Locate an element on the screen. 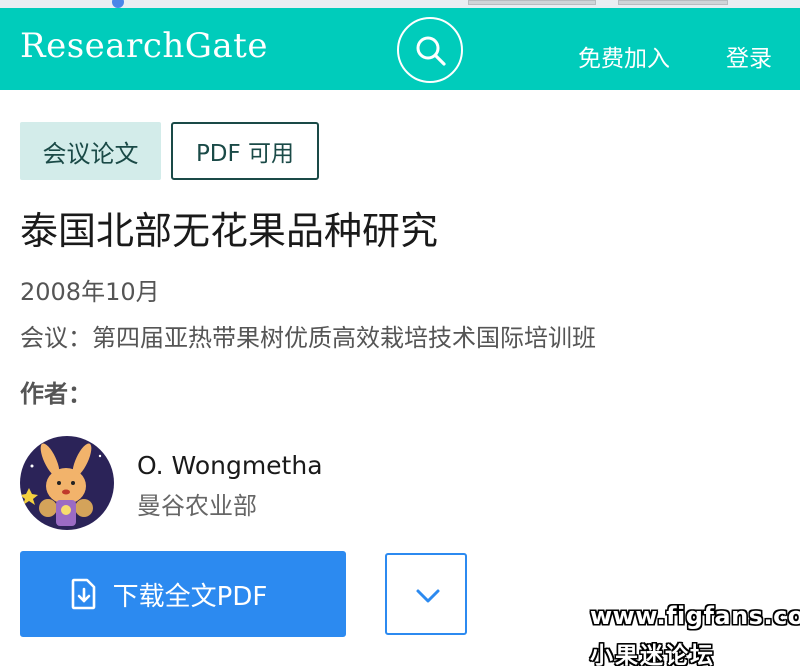 This screenshot has height=666, width=800. browser-indicator is located at coordinates (118, 4).